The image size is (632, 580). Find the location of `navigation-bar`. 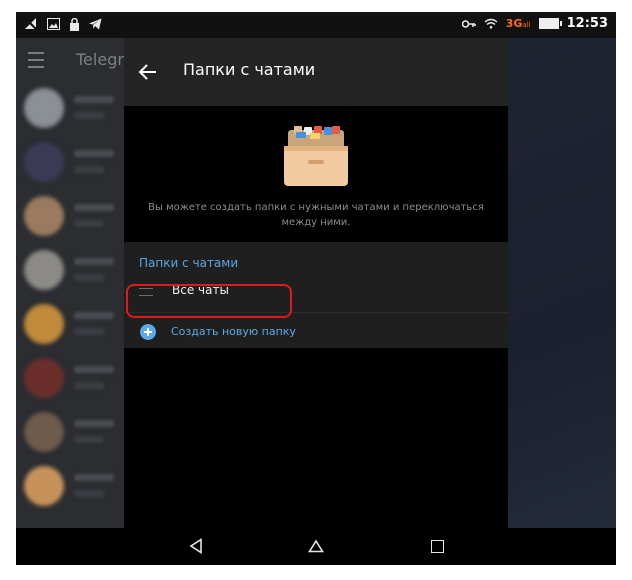

navigation-bar is located at coordinates (316, 546).